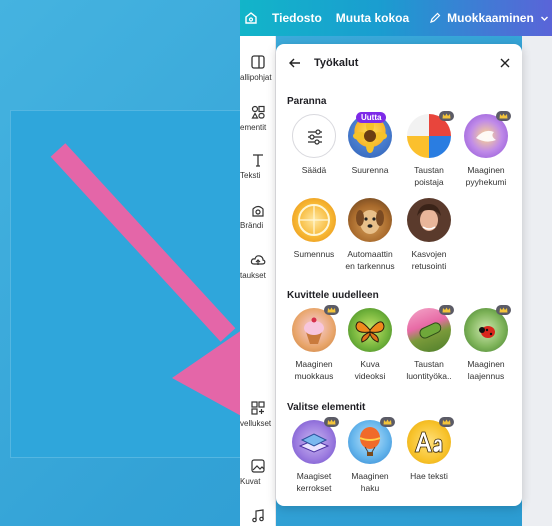 This screenshot has height=526, width=552. I want to click on resize-button: Muuta kokoa, so click(372, 18).